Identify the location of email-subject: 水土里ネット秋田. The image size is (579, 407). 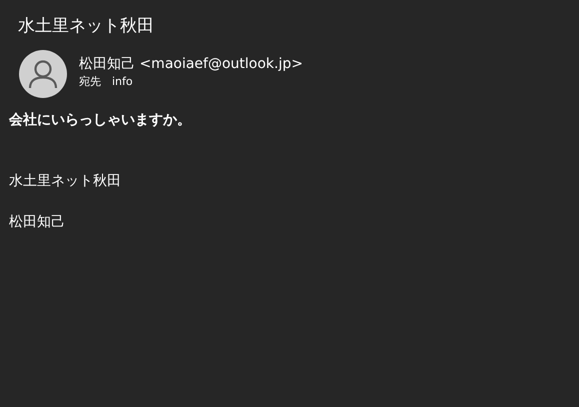
(86, 26).